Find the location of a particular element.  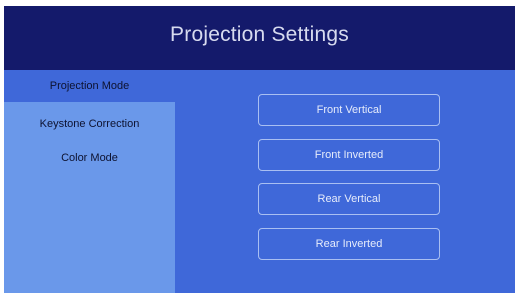

sidebar-item-color-mode: Color Mode is located at coordinates (89, 158).